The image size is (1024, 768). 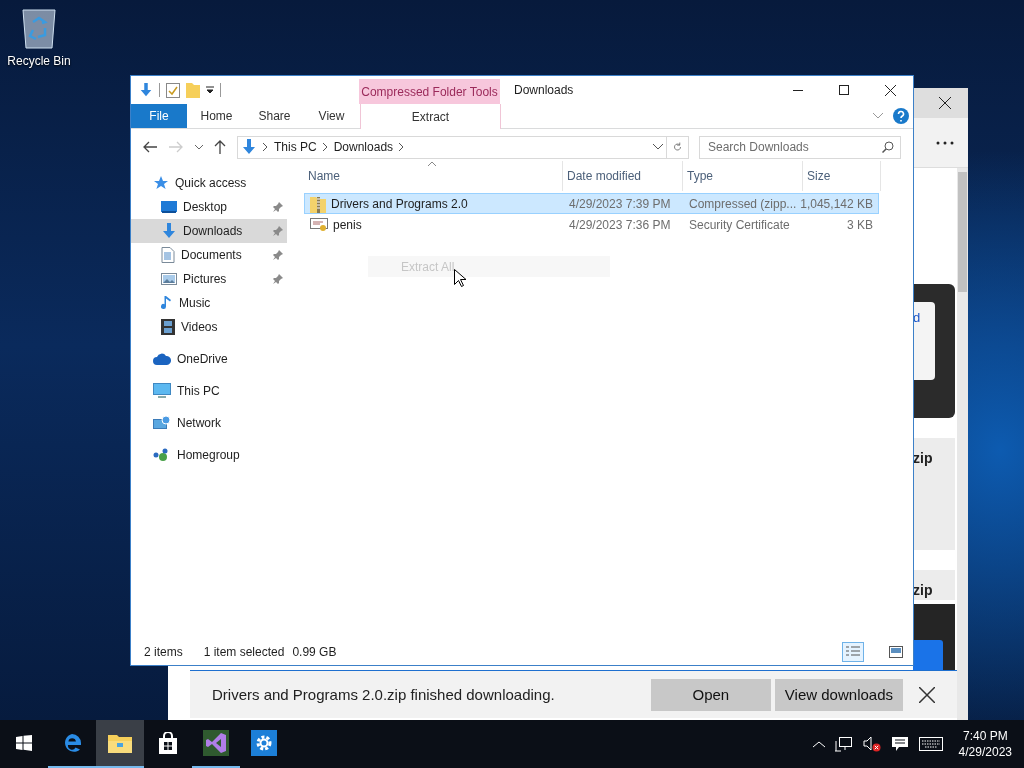 What do you see at coordinates (220, 147) in the screenshot?
I see `up-arrow-icon` at bounding box center [220, 147].